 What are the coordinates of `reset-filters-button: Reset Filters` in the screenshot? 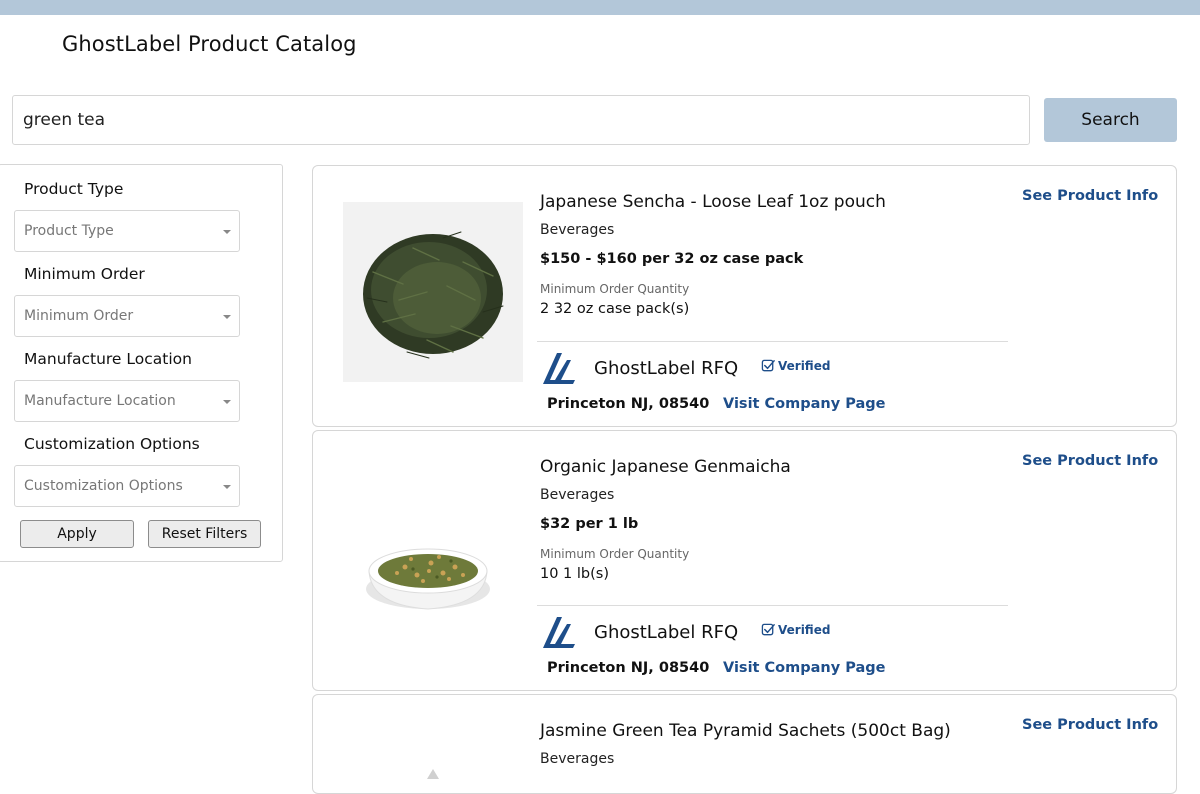 It's located at (204, 534).